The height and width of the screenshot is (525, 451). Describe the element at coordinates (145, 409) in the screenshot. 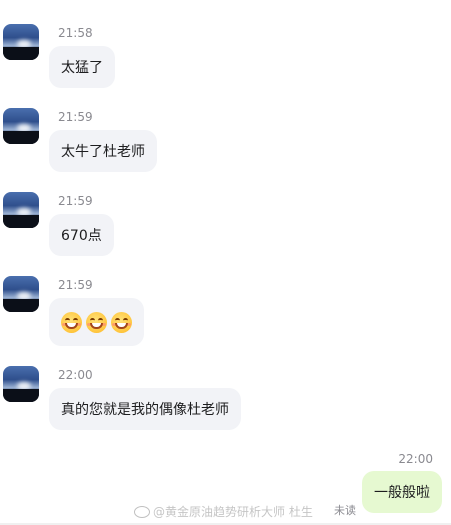

I see `message-bubble: 真的您就是我的偶像杜老师` at that location.